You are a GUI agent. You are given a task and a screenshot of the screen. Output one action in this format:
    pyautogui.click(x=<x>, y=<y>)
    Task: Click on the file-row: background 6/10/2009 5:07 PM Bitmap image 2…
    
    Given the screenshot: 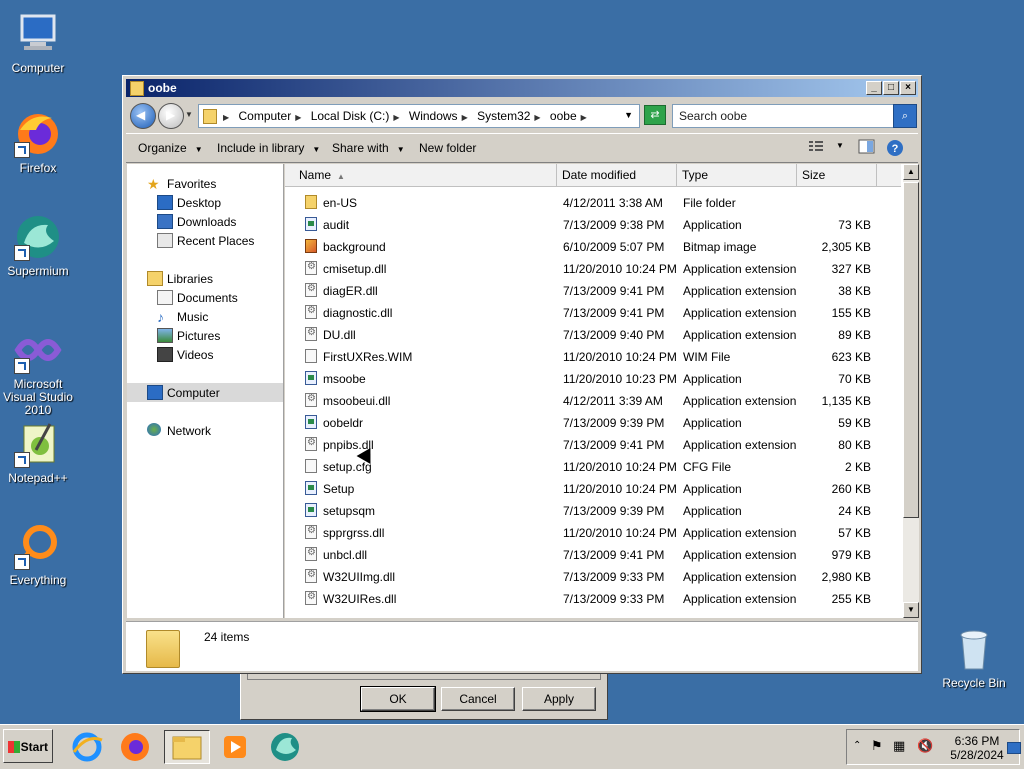 What is the action you would take?
    pyautogui.click(x=593, y=247)
    